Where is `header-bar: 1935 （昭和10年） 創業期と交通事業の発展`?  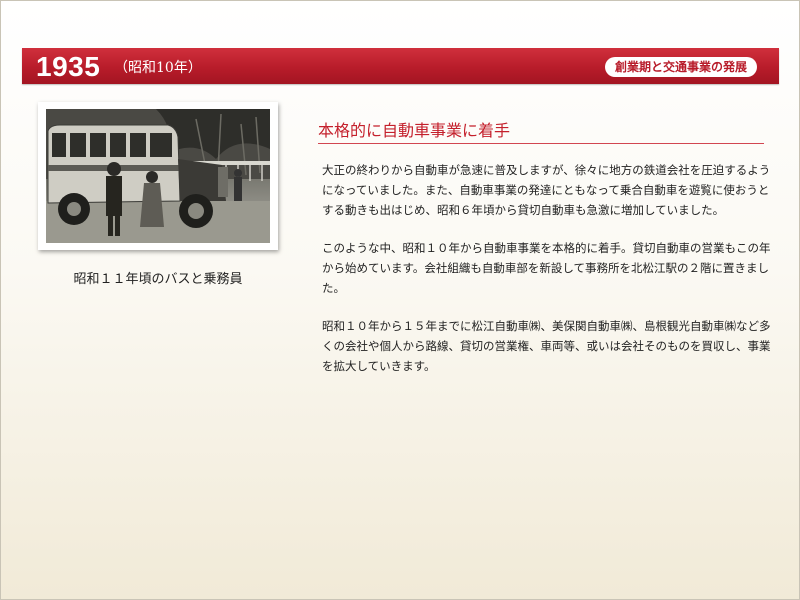
header-bar: 1935 （昭和10年） 創業期と交通事業の発展 is located at coordinates (400, 66).